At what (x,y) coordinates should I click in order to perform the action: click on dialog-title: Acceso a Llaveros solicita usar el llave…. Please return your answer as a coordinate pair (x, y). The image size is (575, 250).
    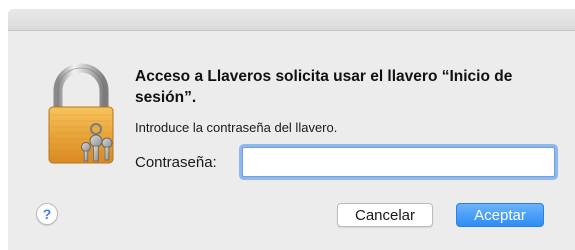
    Looking at the image, I should click on (324, 87).